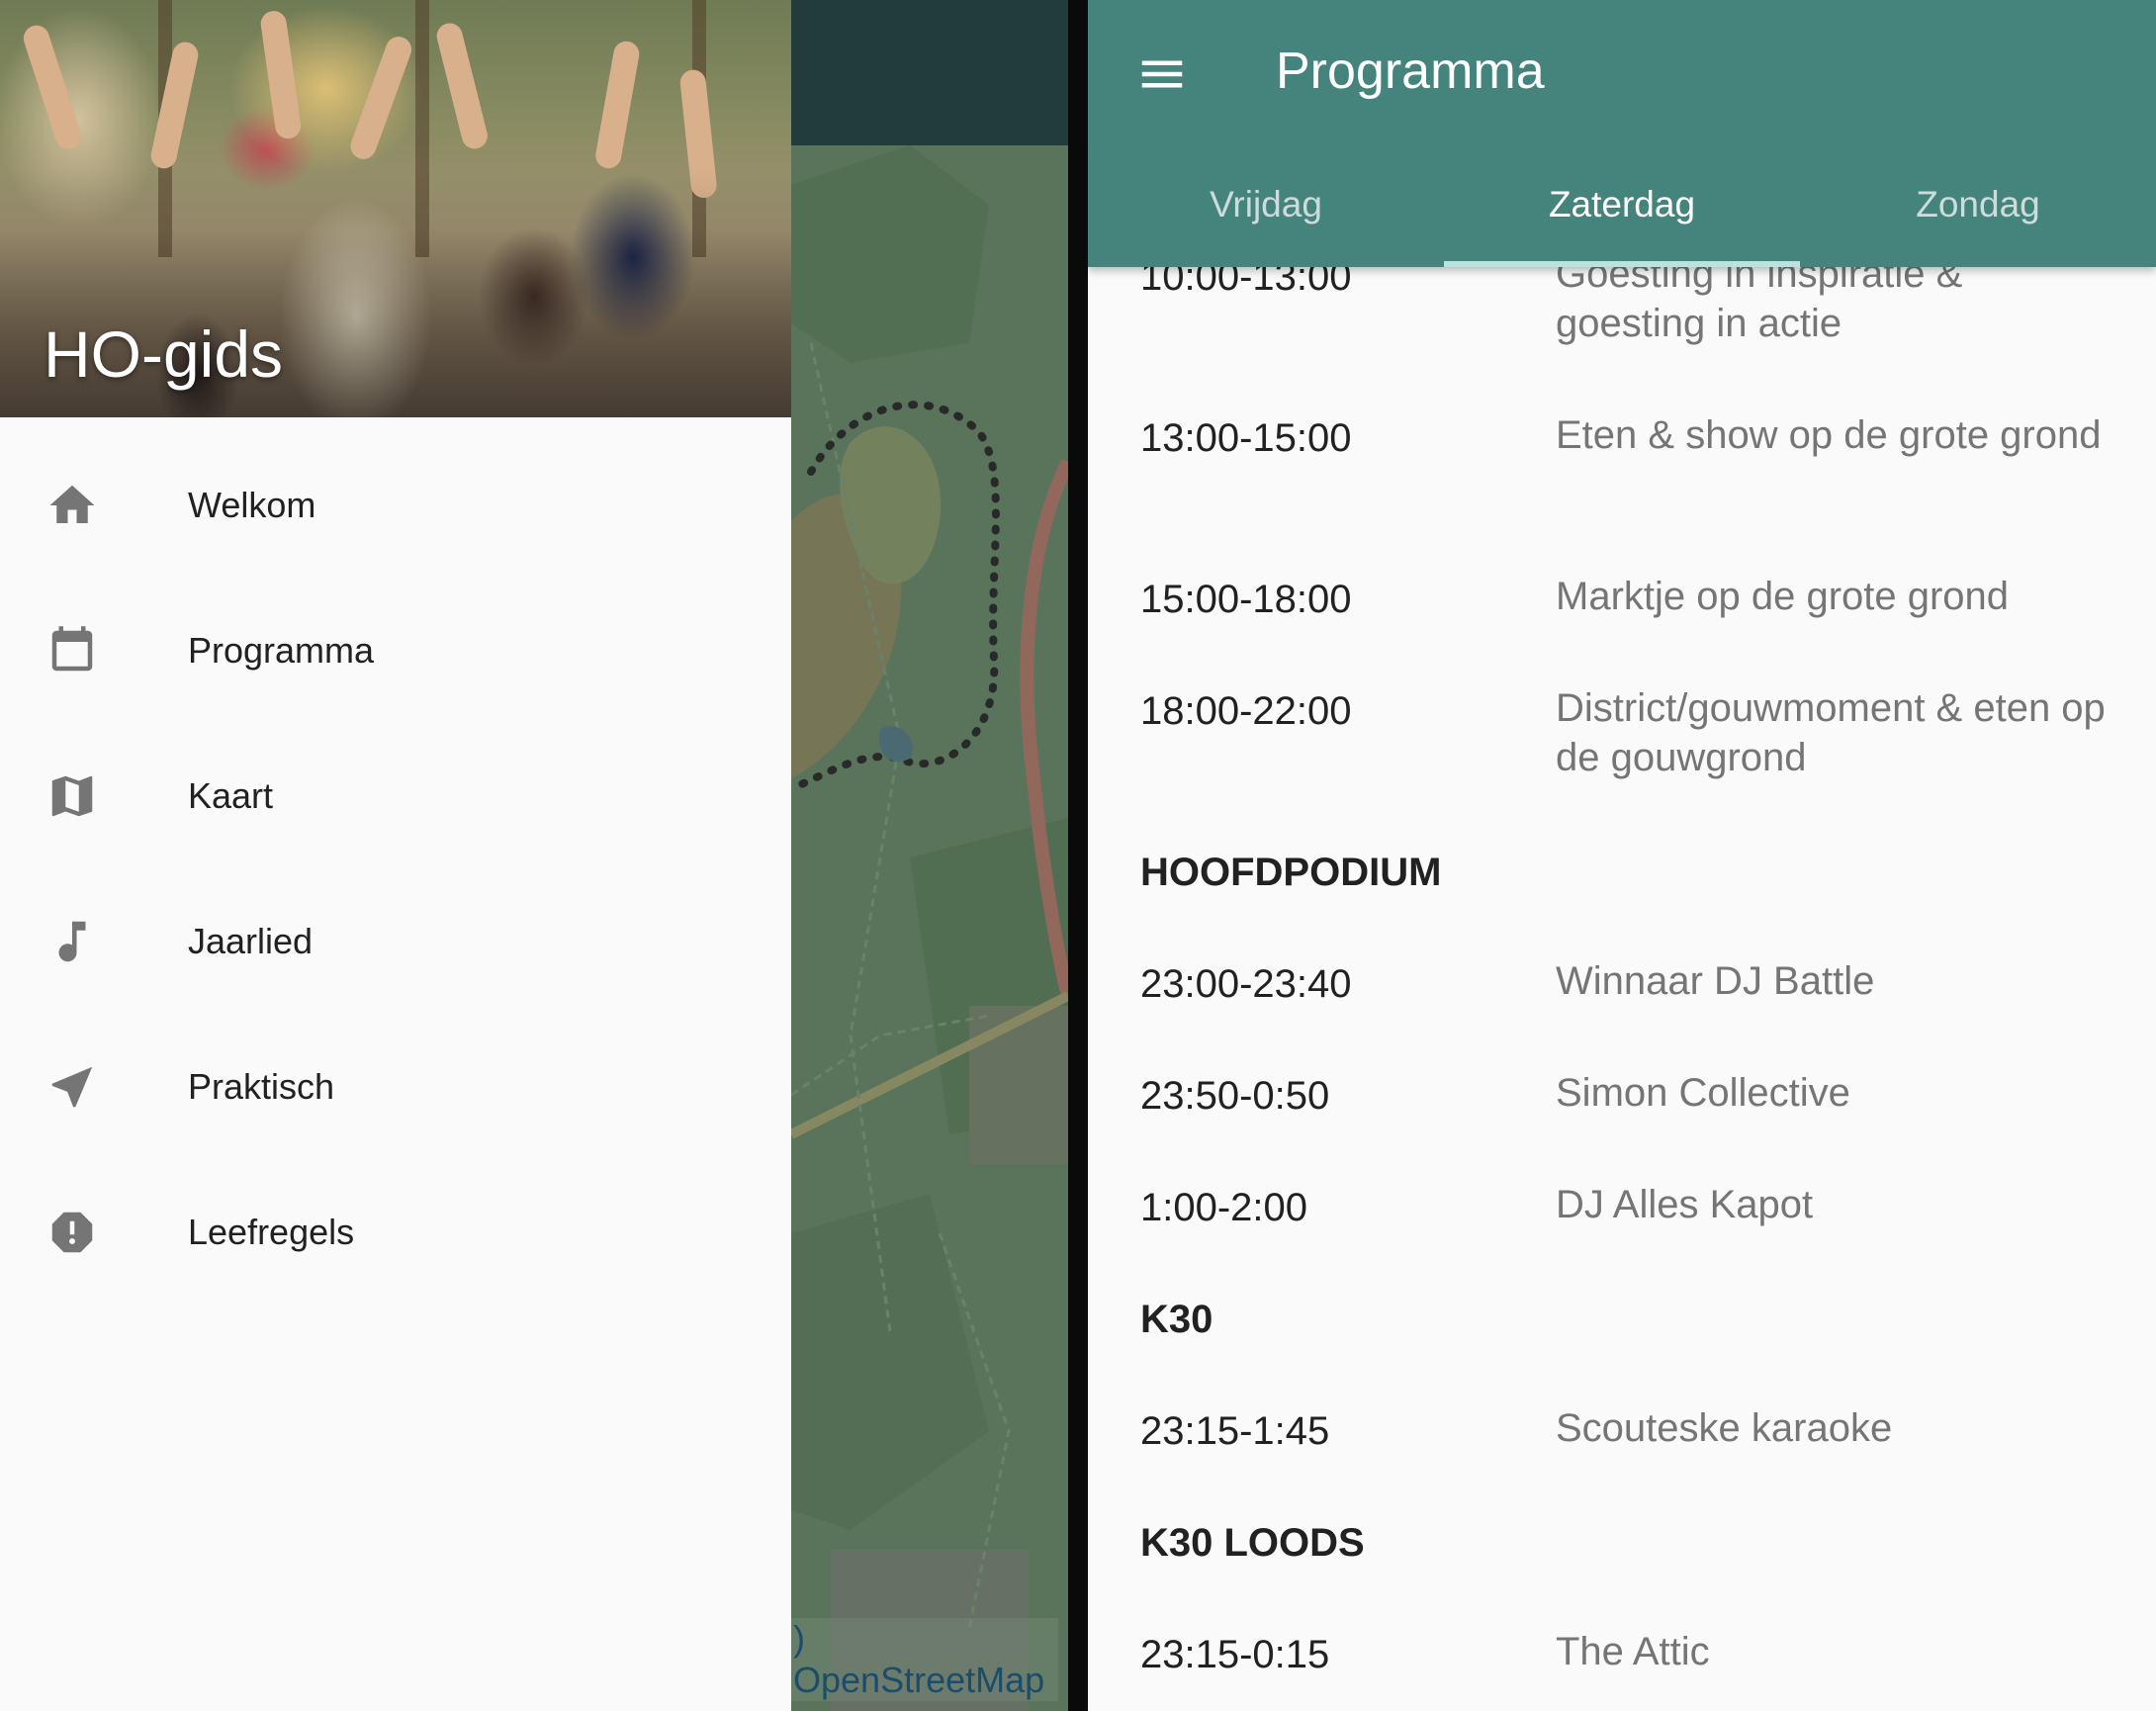 The width and height of the screenshot is (2156, 1711). What do you see at coordinates (1622, 632) in the screenshot?
I see `program-row: 15:00-18:00 Marktje op de grote grond` at bounding box center [1622, 632].